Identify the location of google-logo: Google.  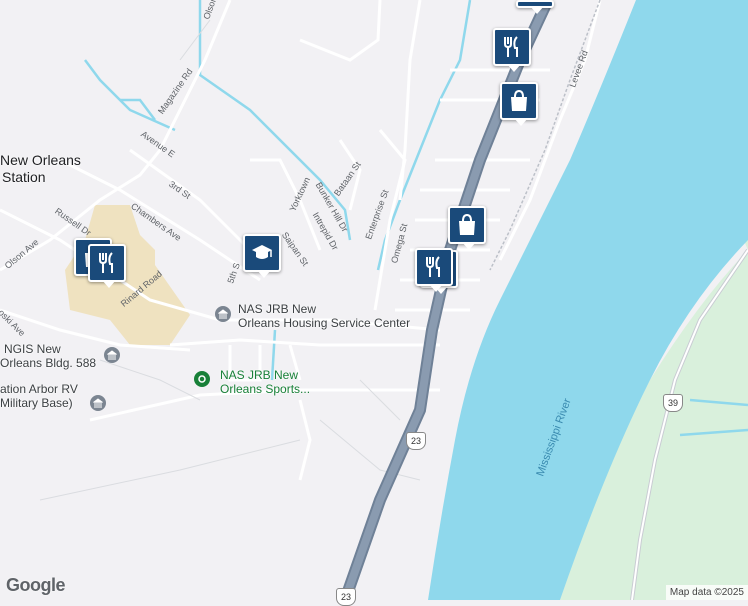
(36, 585).